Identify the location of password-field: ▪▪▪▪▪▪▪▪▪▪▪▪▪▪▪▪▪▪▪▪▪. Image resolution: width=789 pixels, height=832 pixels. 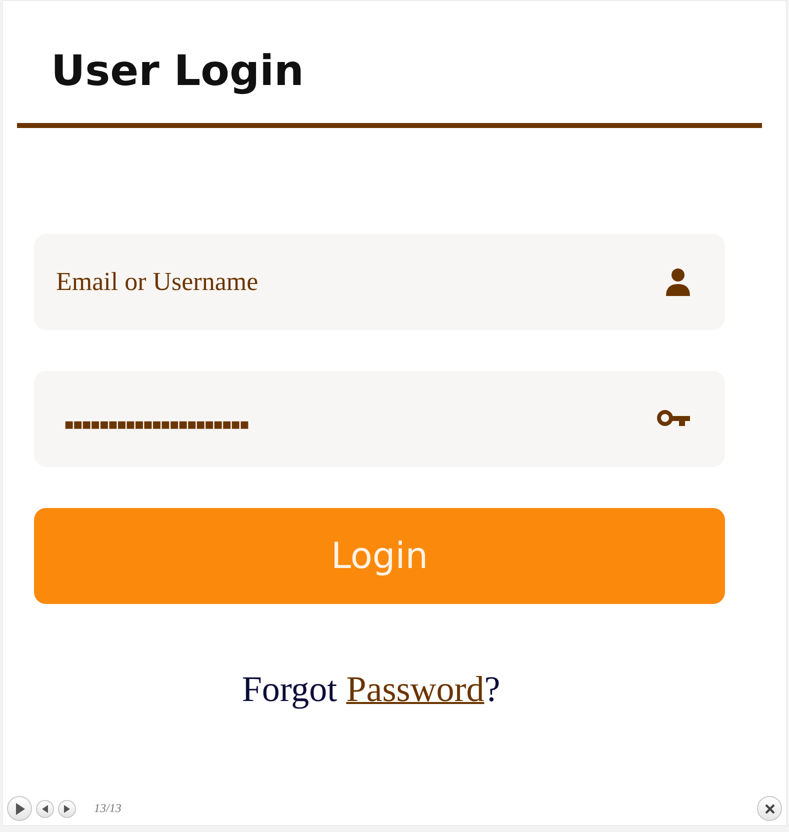
(156, 424).